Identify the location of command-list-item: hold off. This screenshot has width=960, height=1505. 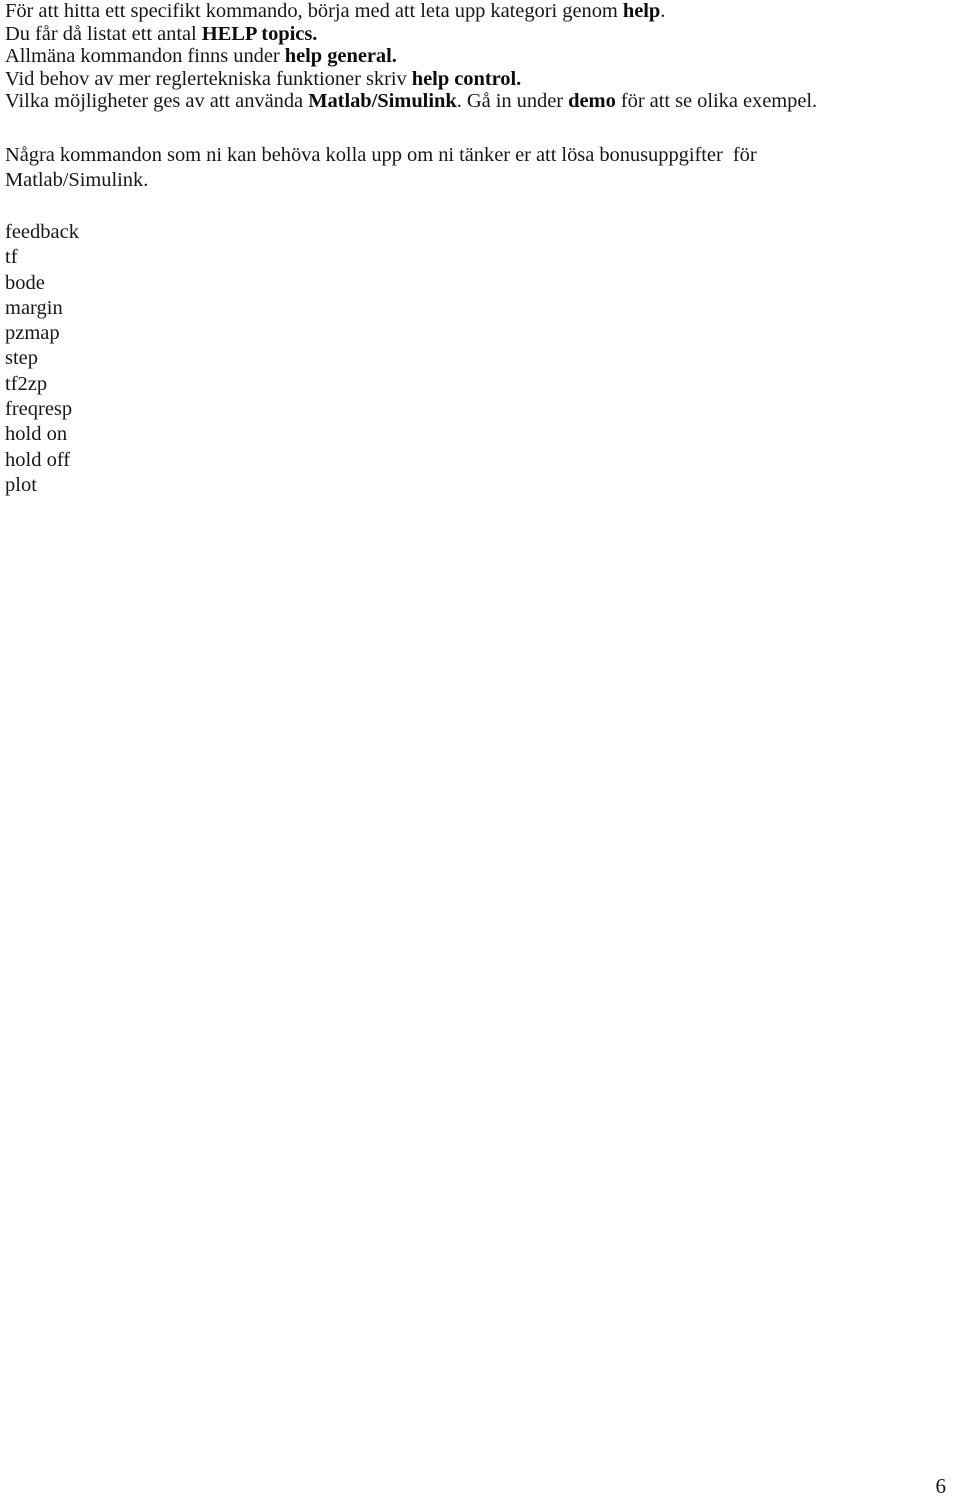
(38, 459).